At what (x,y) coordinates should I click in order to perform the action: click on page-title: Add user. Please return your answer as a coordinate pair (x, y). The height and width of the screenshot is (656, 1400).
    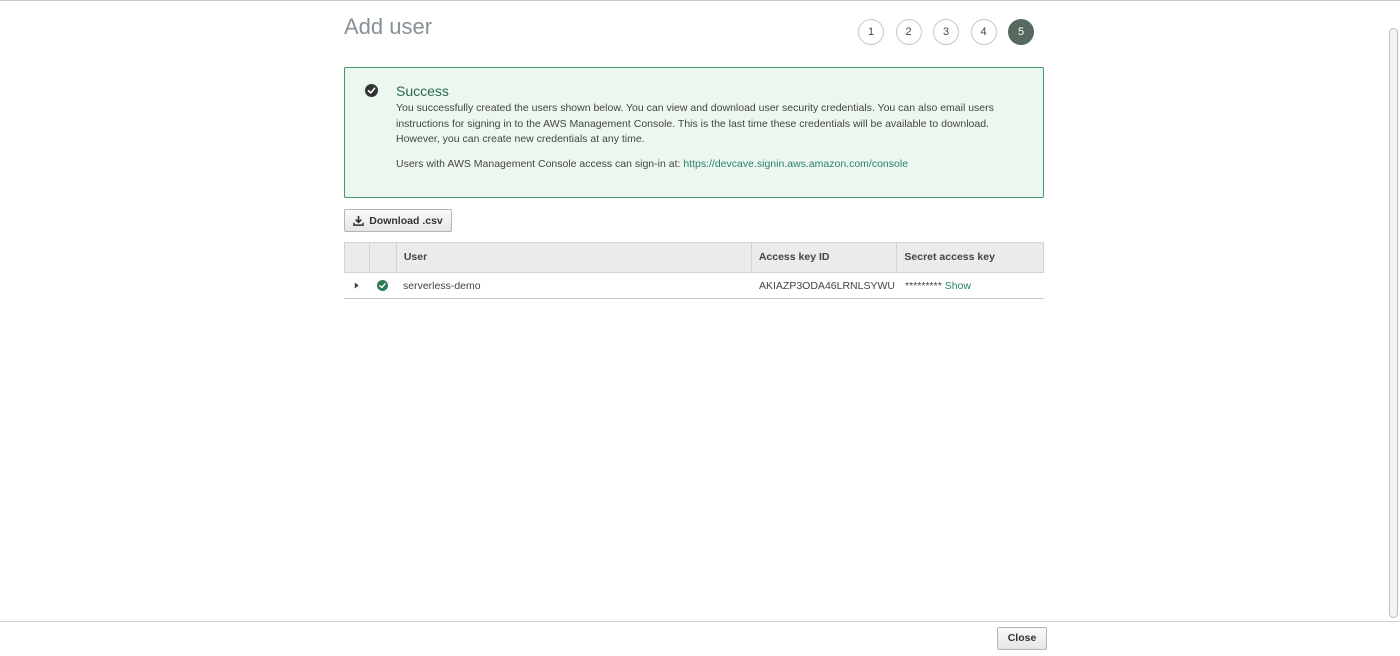
    Looking at the image, I should click on (388, 26).